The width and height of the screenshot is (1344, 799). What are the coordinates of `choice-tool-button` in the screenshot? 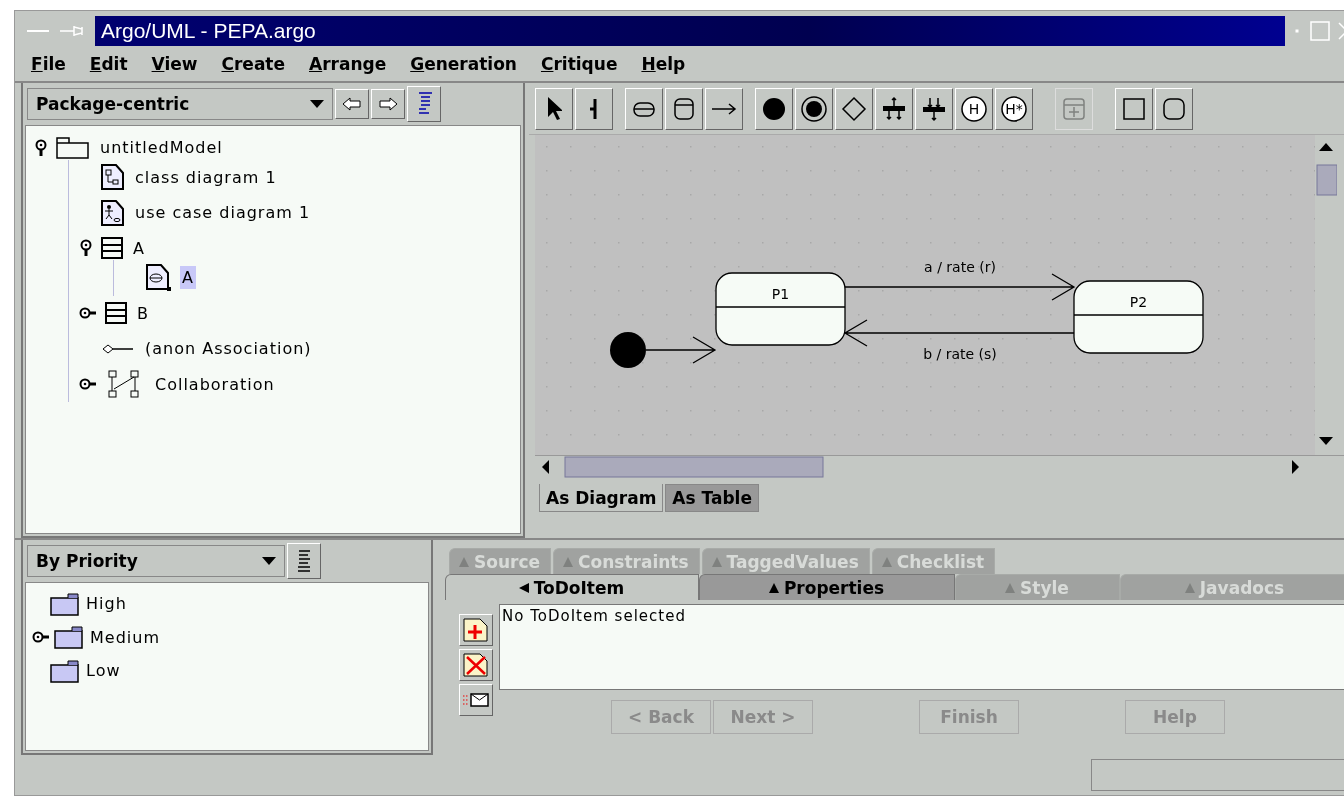 It's located at (854, 109).